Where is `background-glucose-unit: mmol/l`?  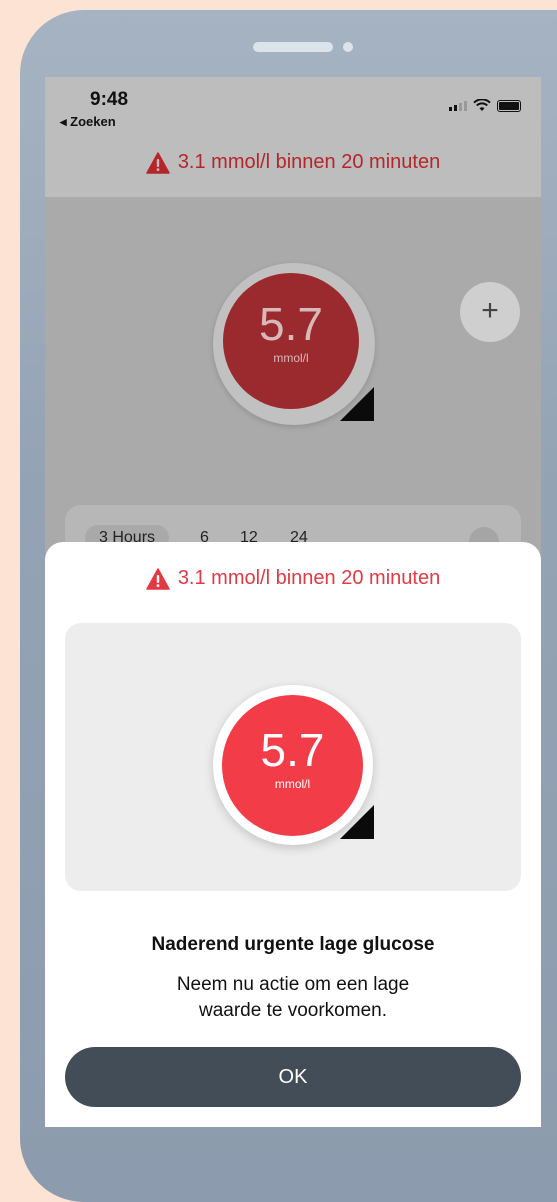
background-glucose-unit: mmol/l is located at coordinates (291, 358).